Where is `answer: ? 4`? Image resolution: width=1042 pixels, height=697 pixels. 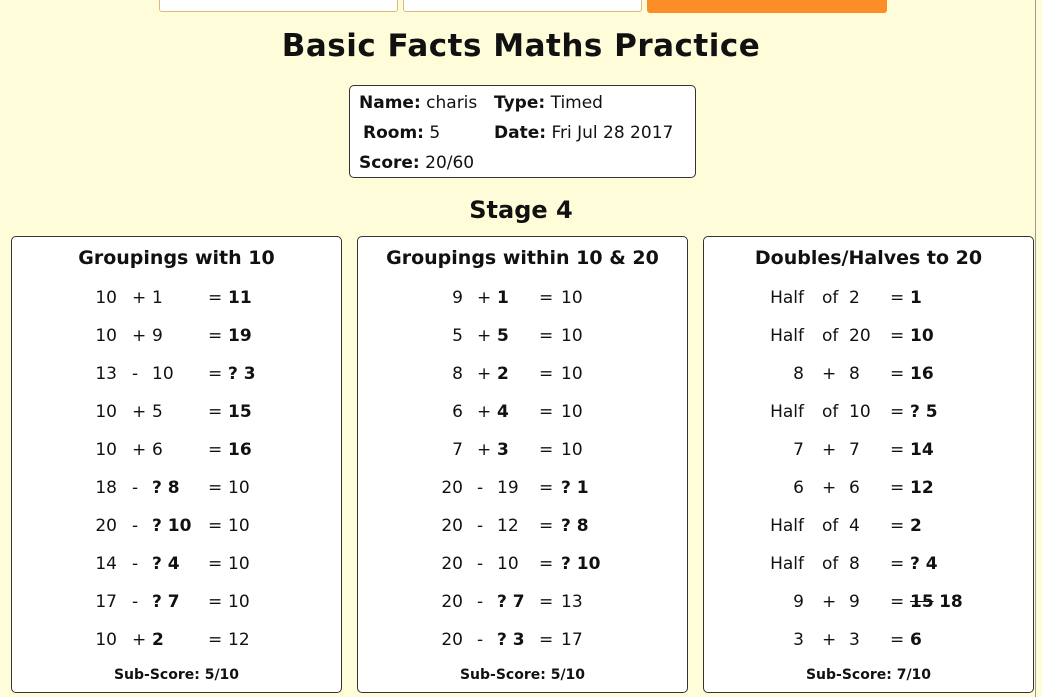 answer: ? 4 is located at coordinates (924, 564).